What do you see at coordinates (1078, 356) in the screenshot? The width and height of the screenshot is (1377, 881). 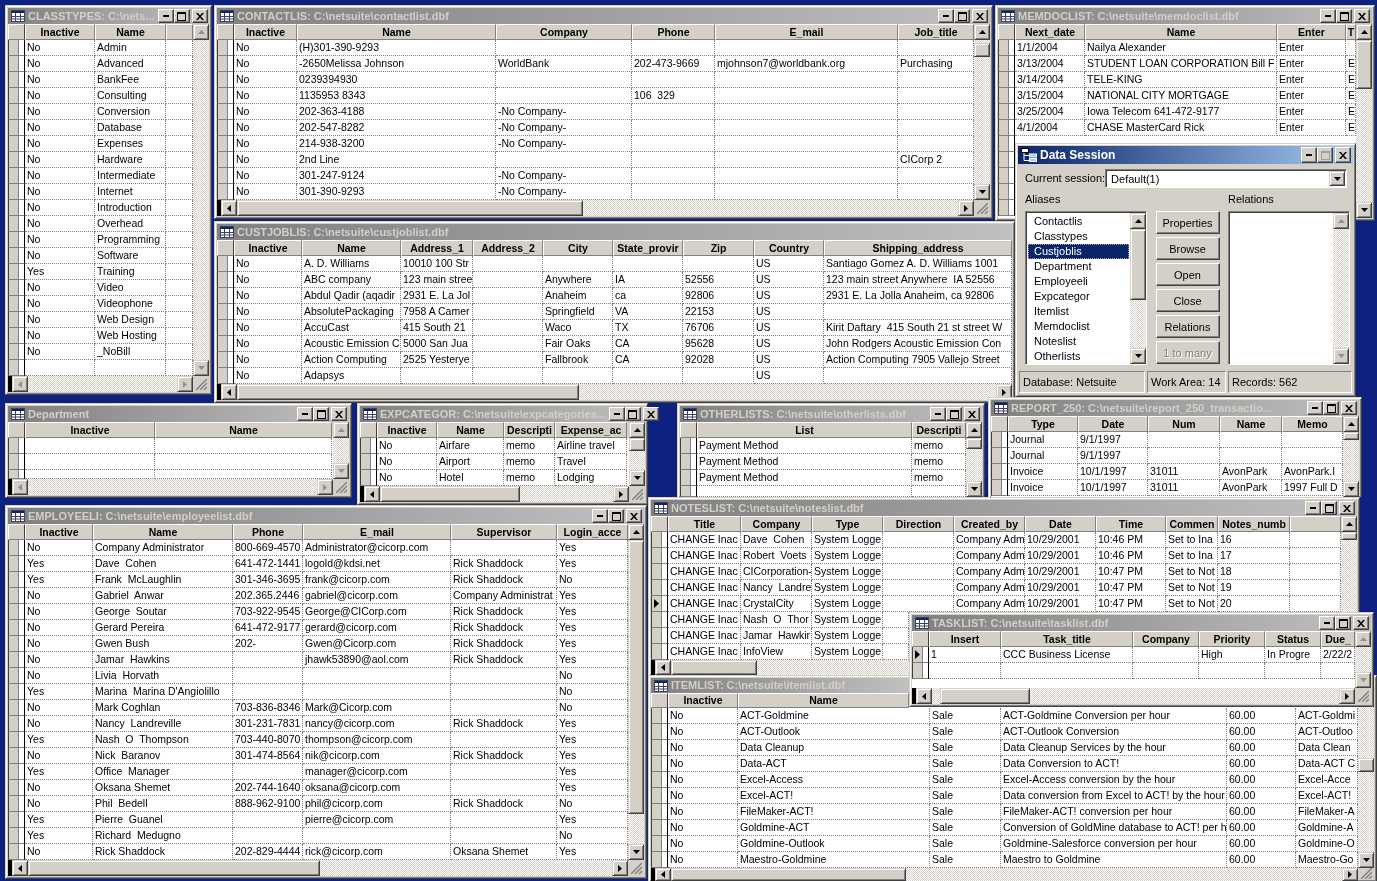 I see `list-item: Otherlists` at bounding box center [1078, 356].